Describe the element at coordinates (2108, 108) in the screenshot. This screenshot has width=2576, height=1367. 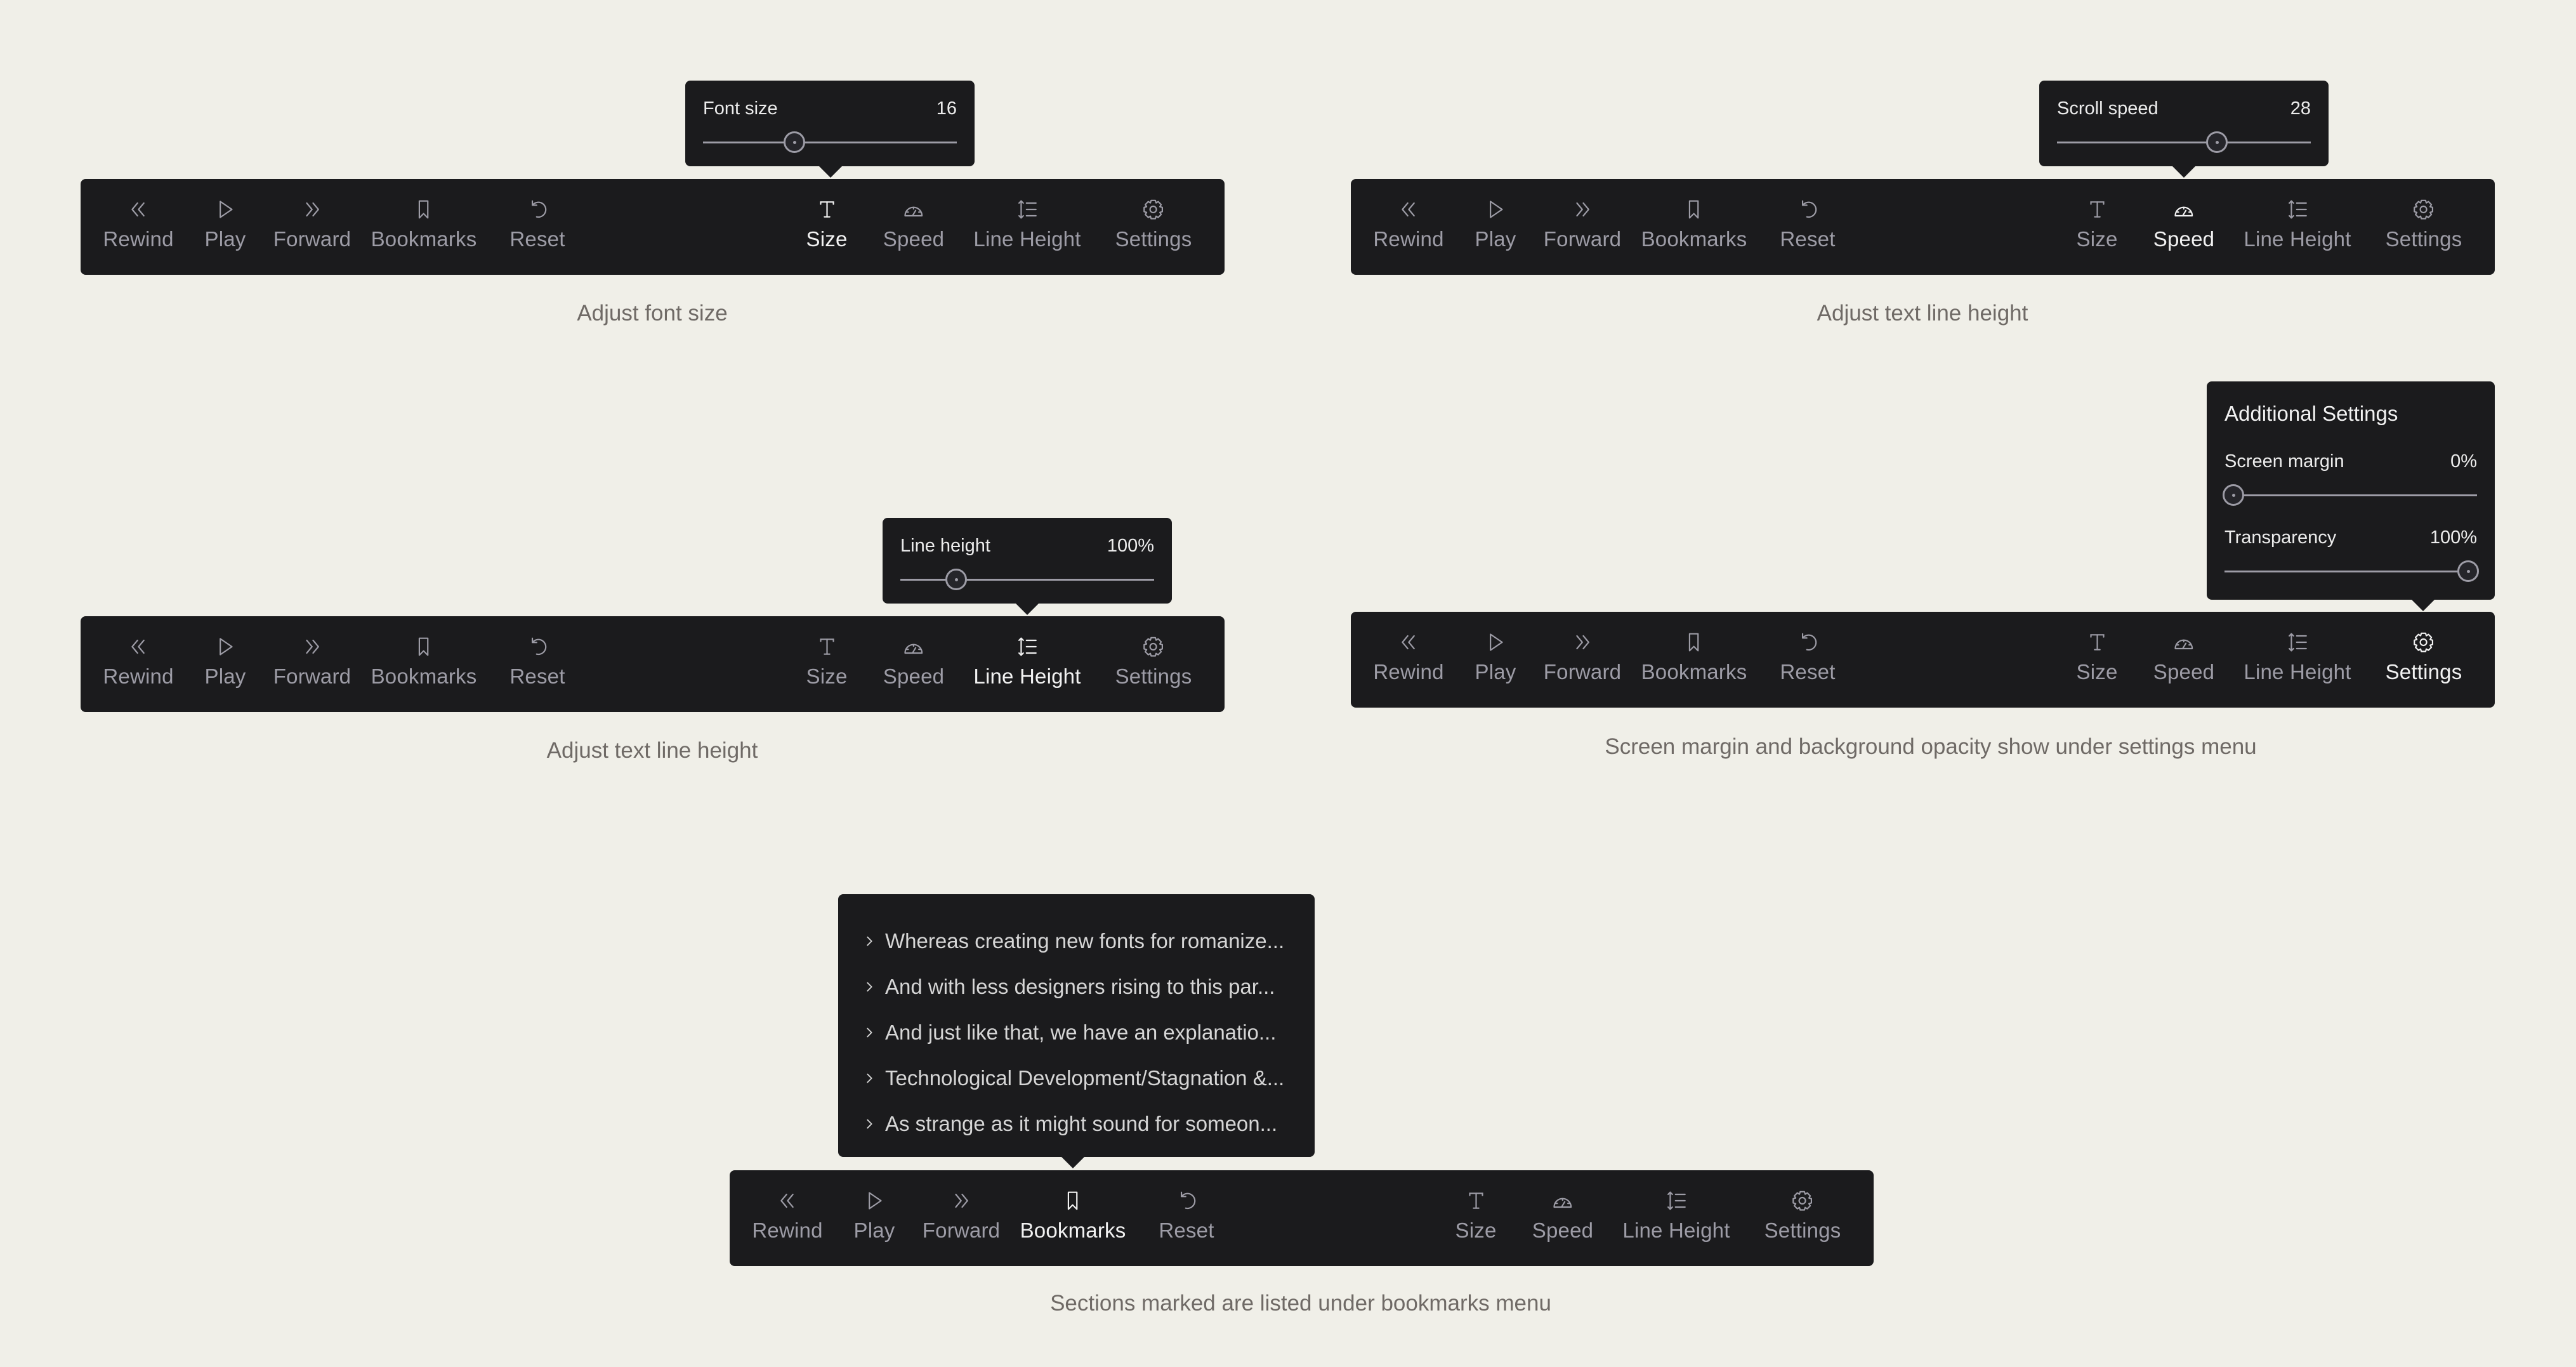
I see `scroll-speed-label: Scroll speed` at that location.